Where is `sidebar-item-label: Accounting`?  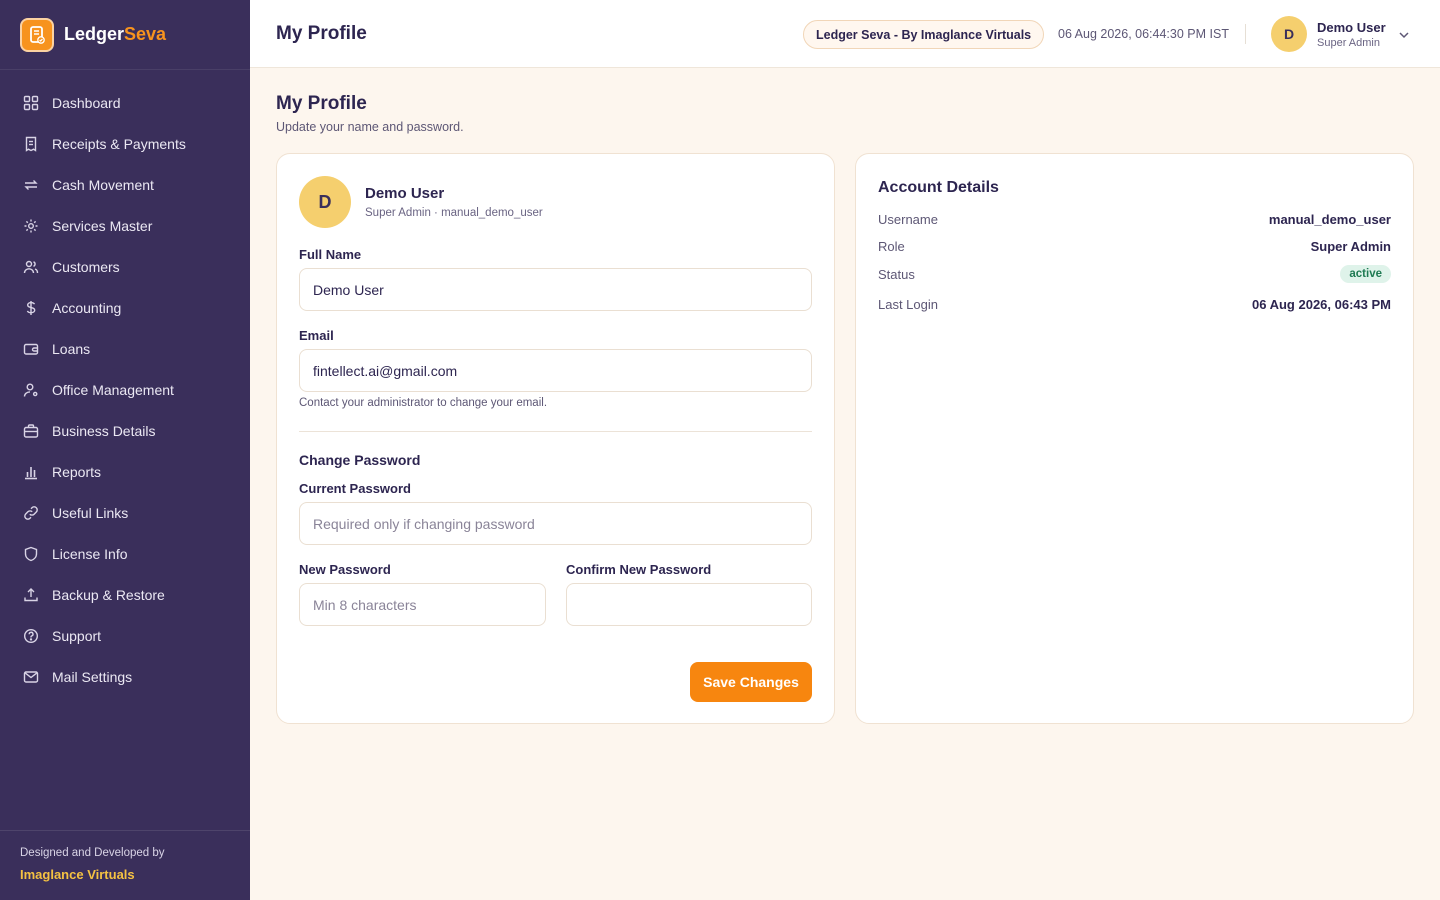 sidebar-item-label: Accounting is located at coordinates (87, 307).